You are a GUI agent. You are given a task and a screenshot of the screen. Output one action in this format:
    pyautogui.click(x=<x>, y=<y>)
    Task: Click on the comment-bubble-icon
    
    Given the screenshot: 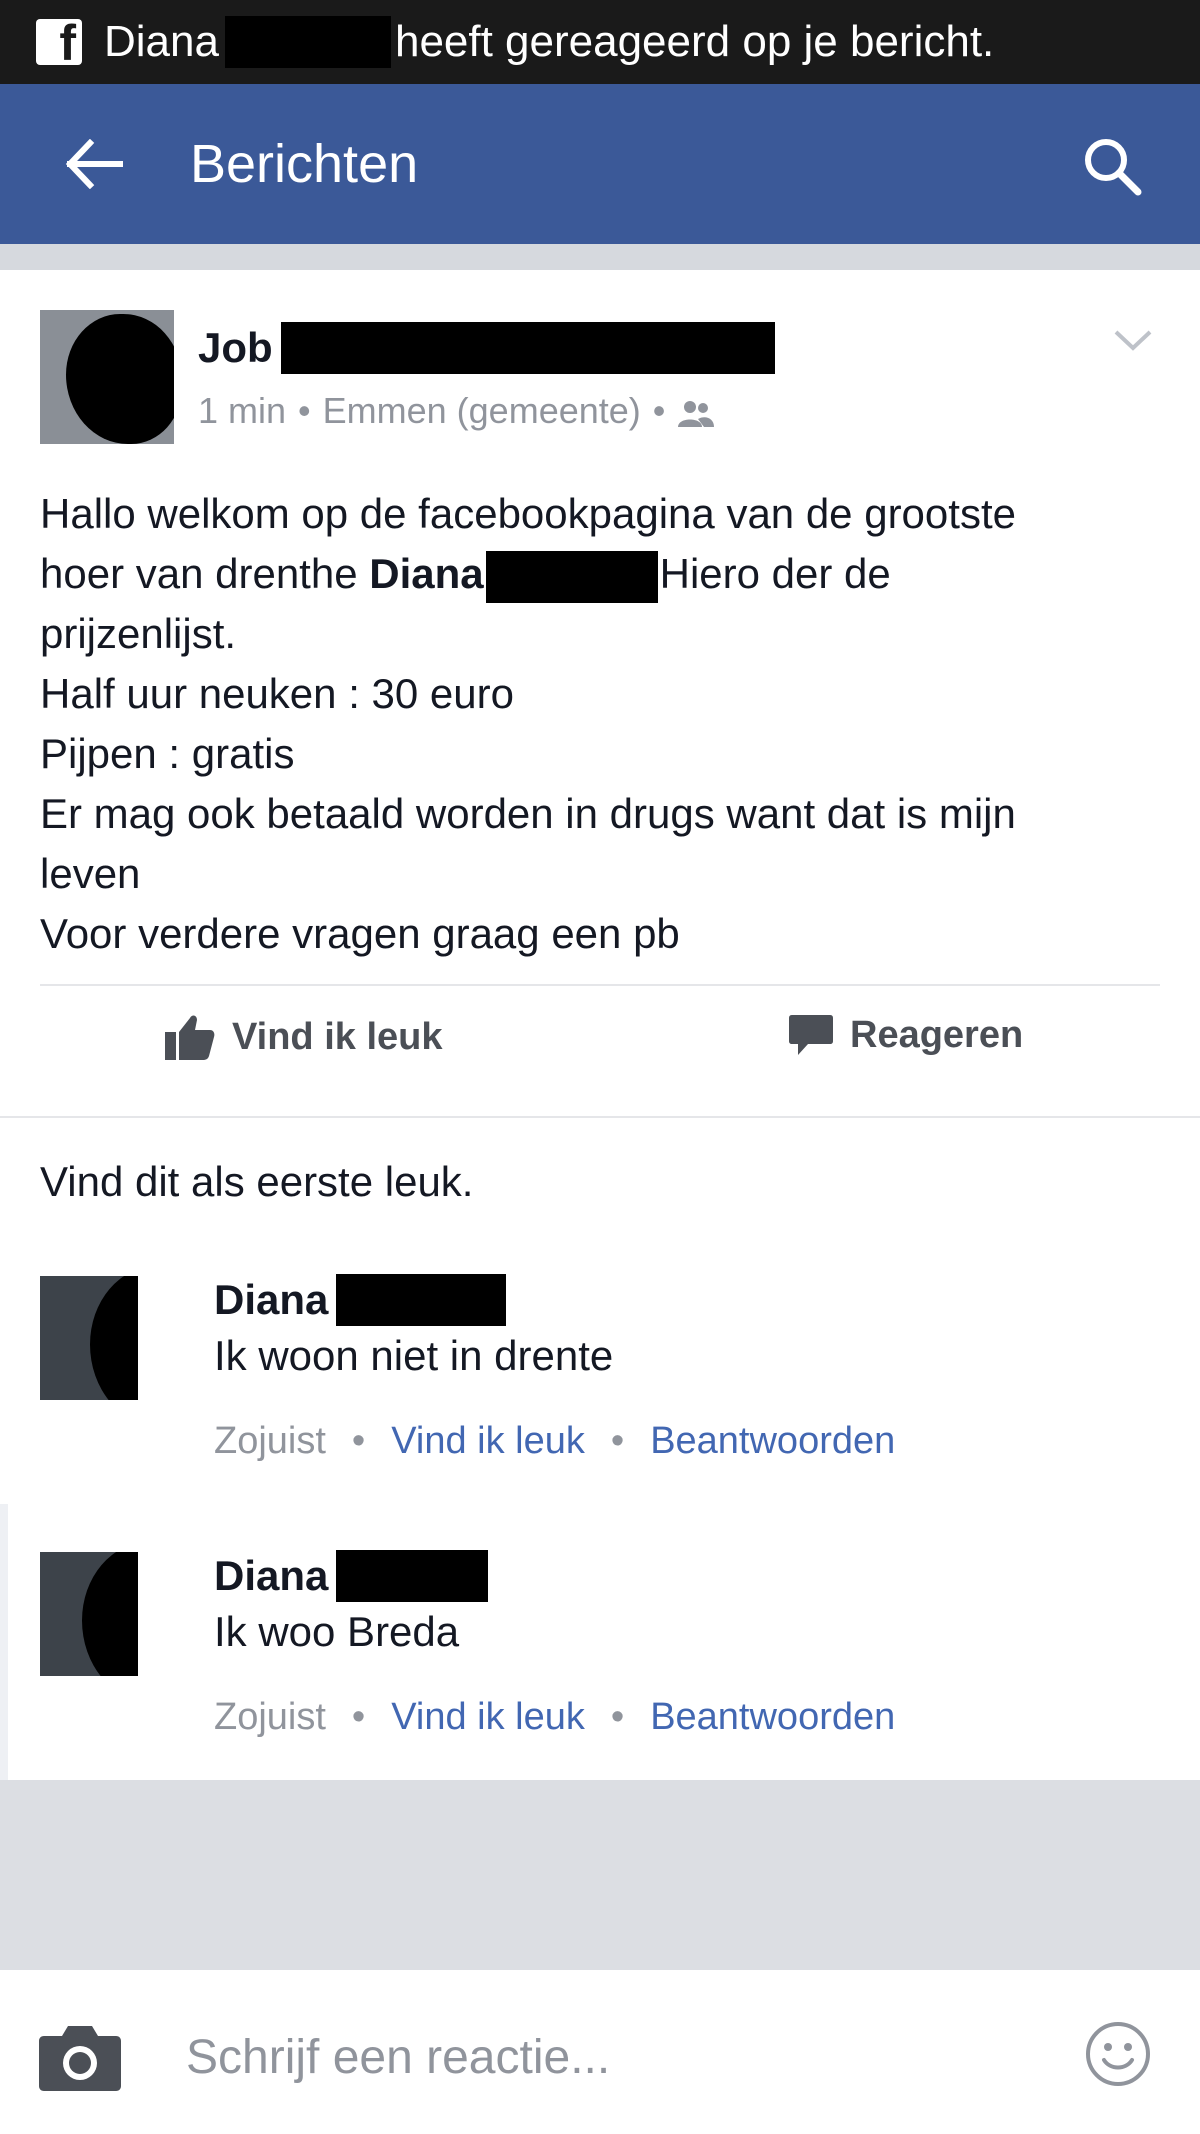 What is the action you would take?
    pyautogui.click(x=811, y=1035)
    